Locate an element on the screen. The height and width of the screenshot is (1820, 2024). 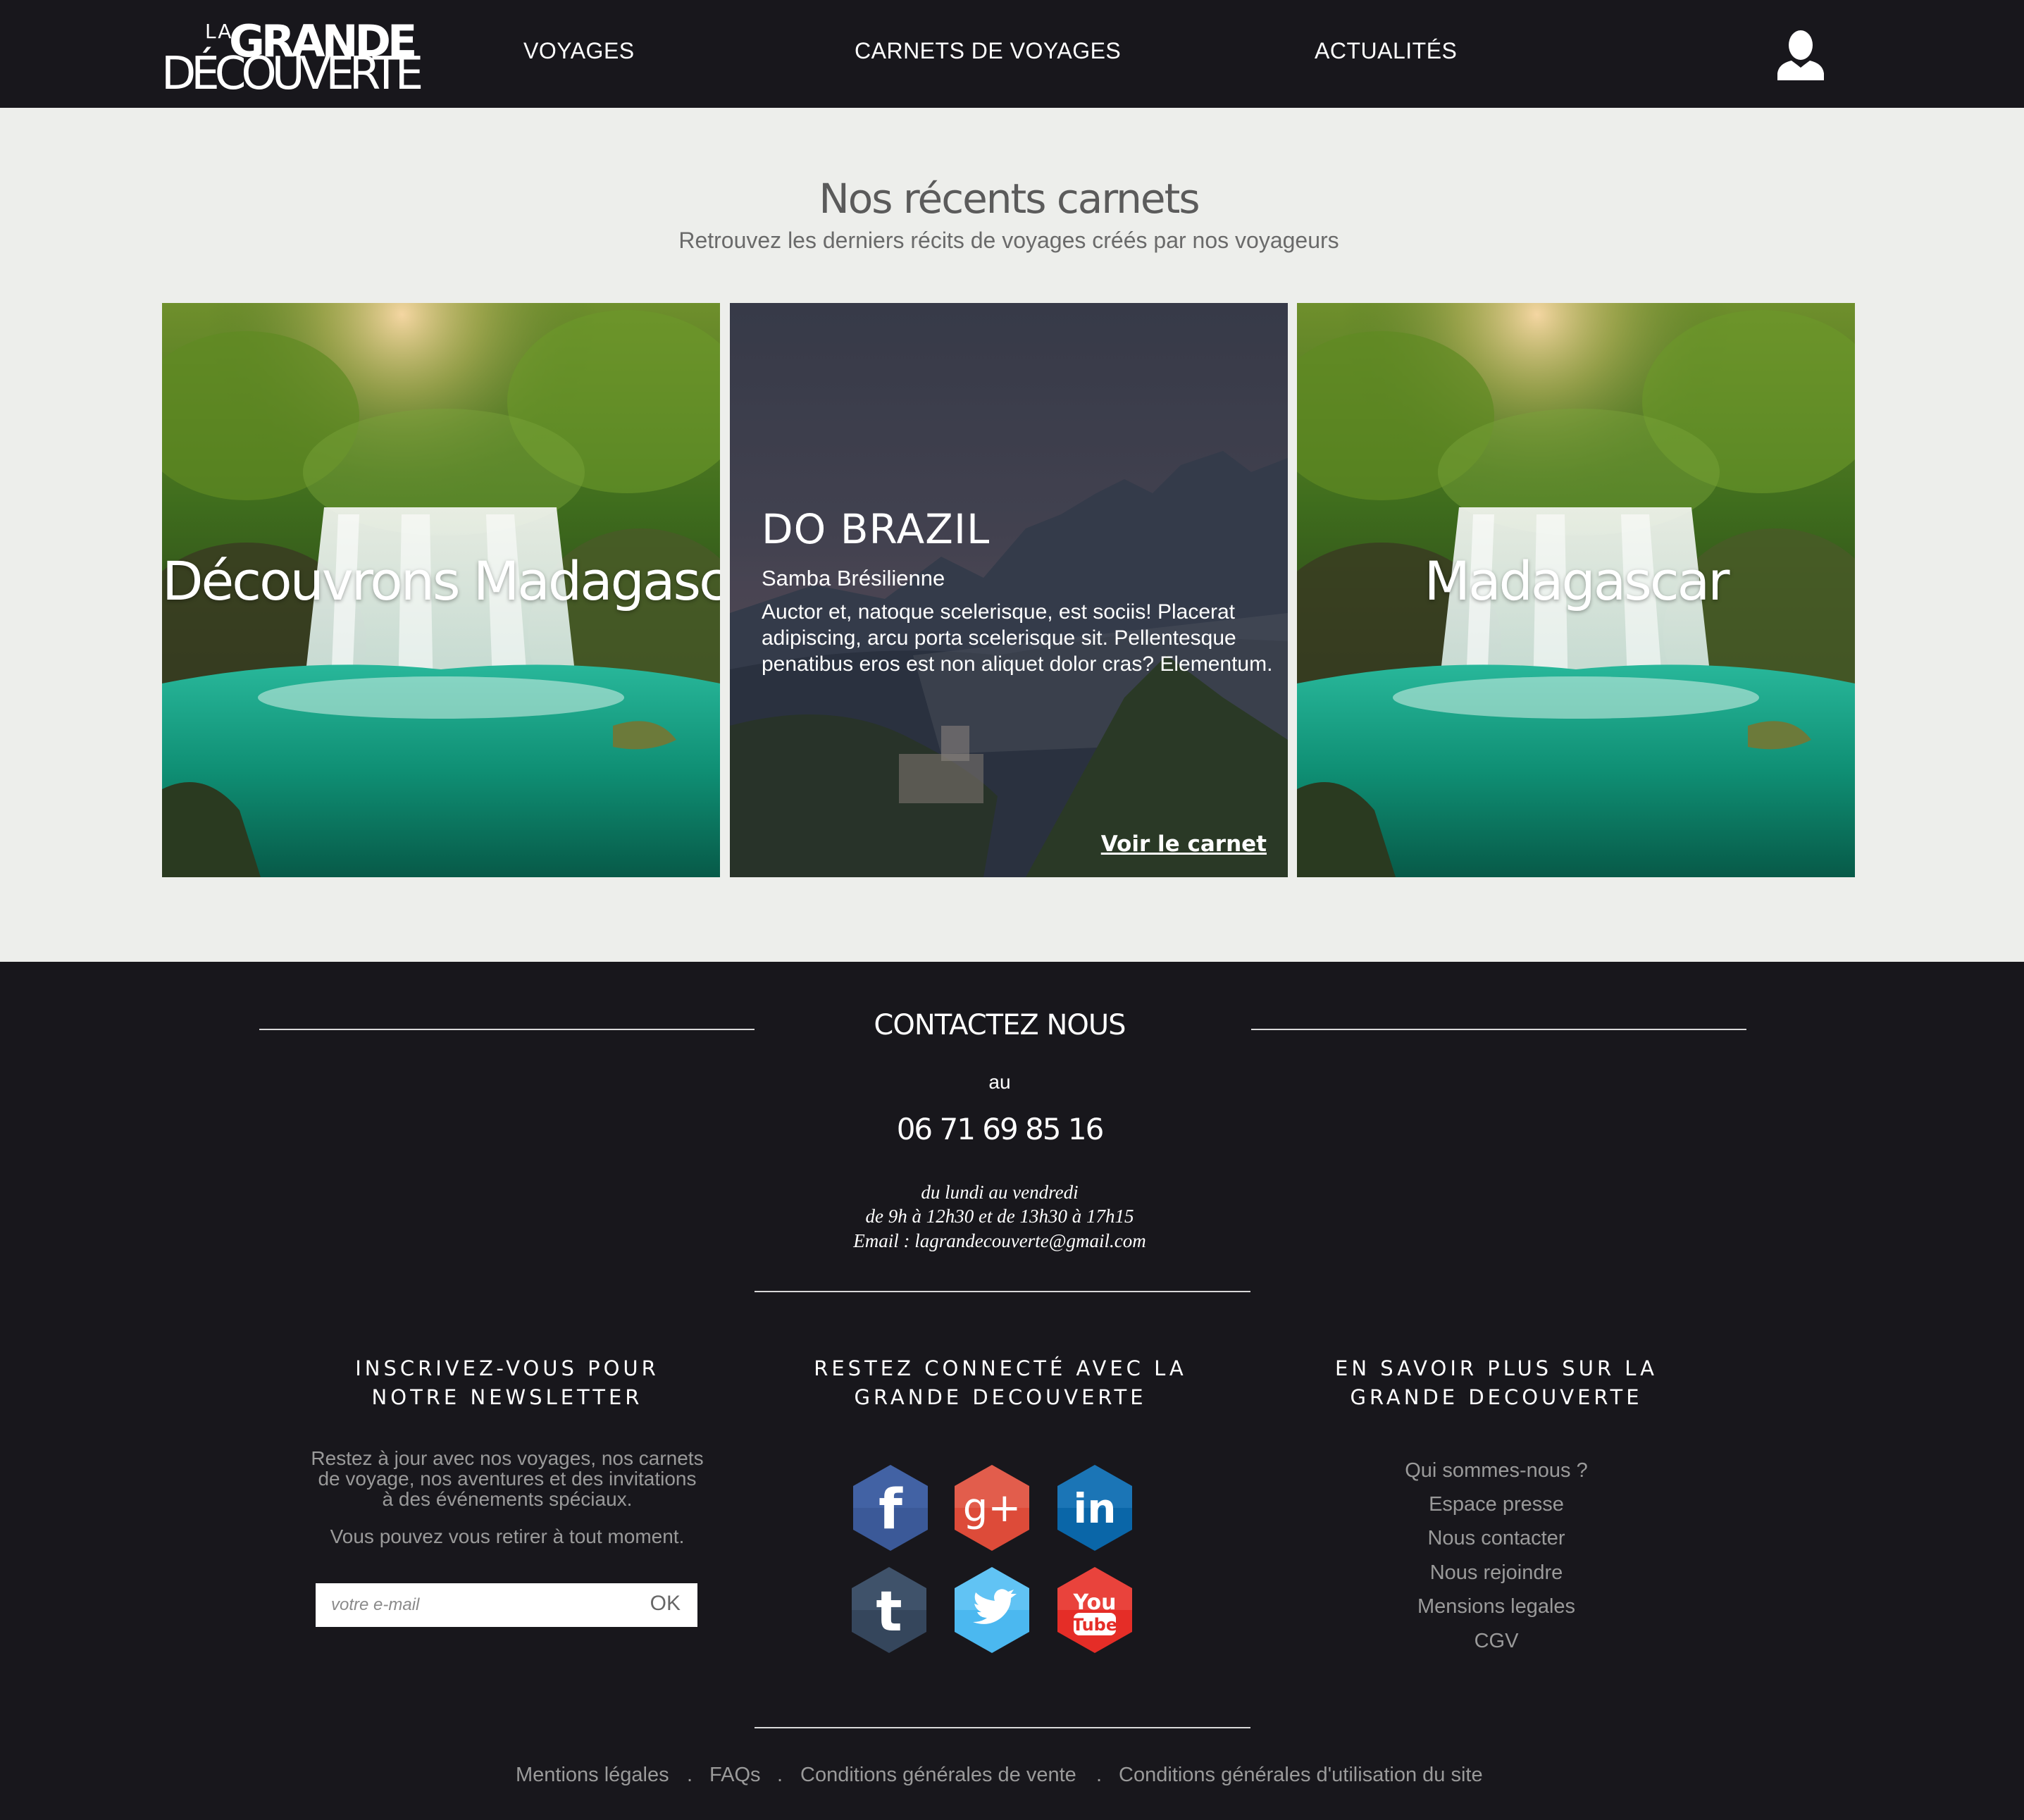
voir-le-carnet-link: Voir le carnet is located at coordinates (1184, 844).